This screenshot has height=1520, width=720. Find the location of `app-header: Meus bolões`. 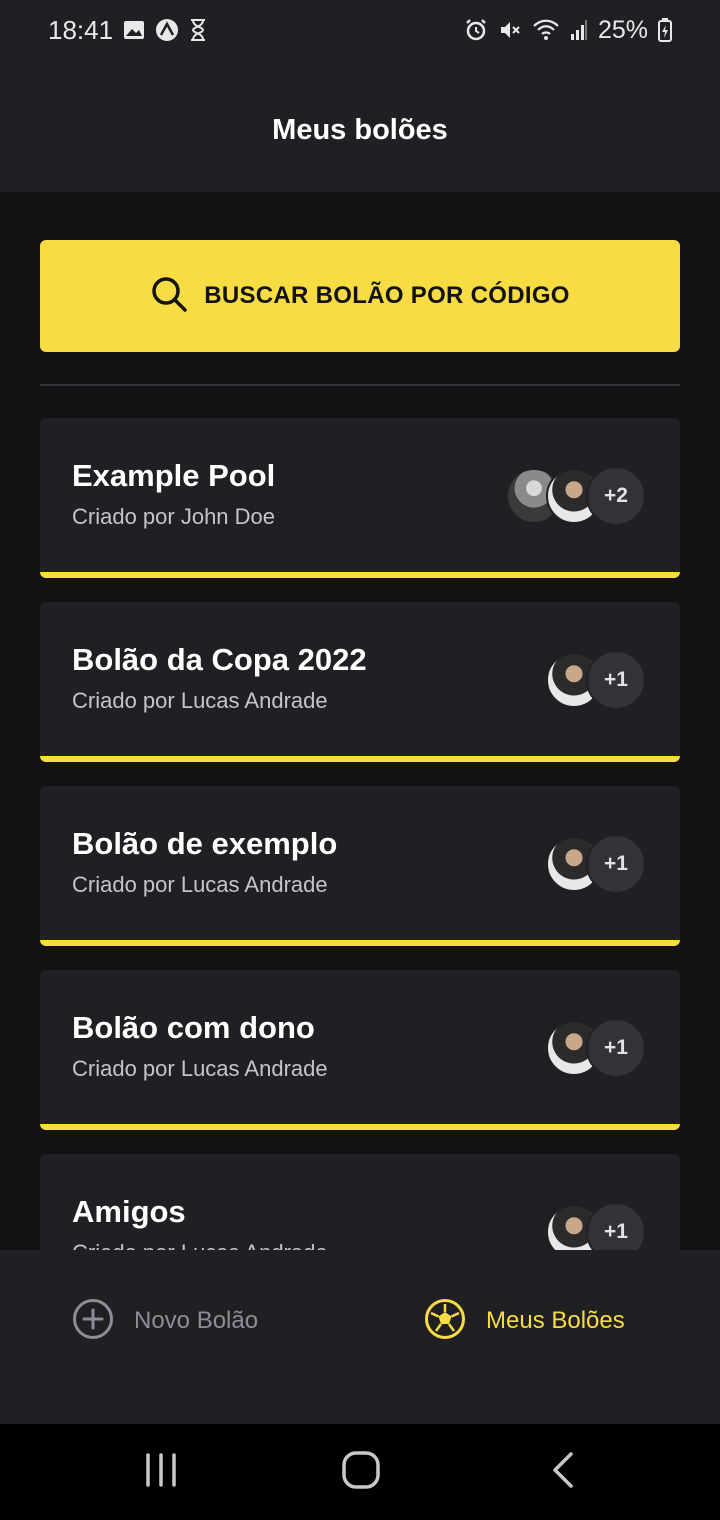

app-header: Meus bolões is located at coordinates (360, 126).